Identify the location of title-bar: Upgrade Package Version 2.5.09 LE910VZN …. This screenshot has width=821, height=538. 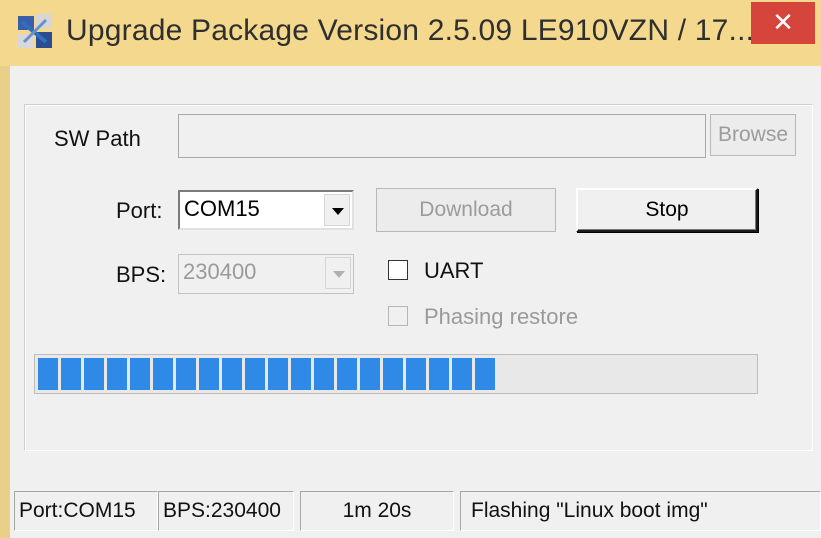
(410, 33).